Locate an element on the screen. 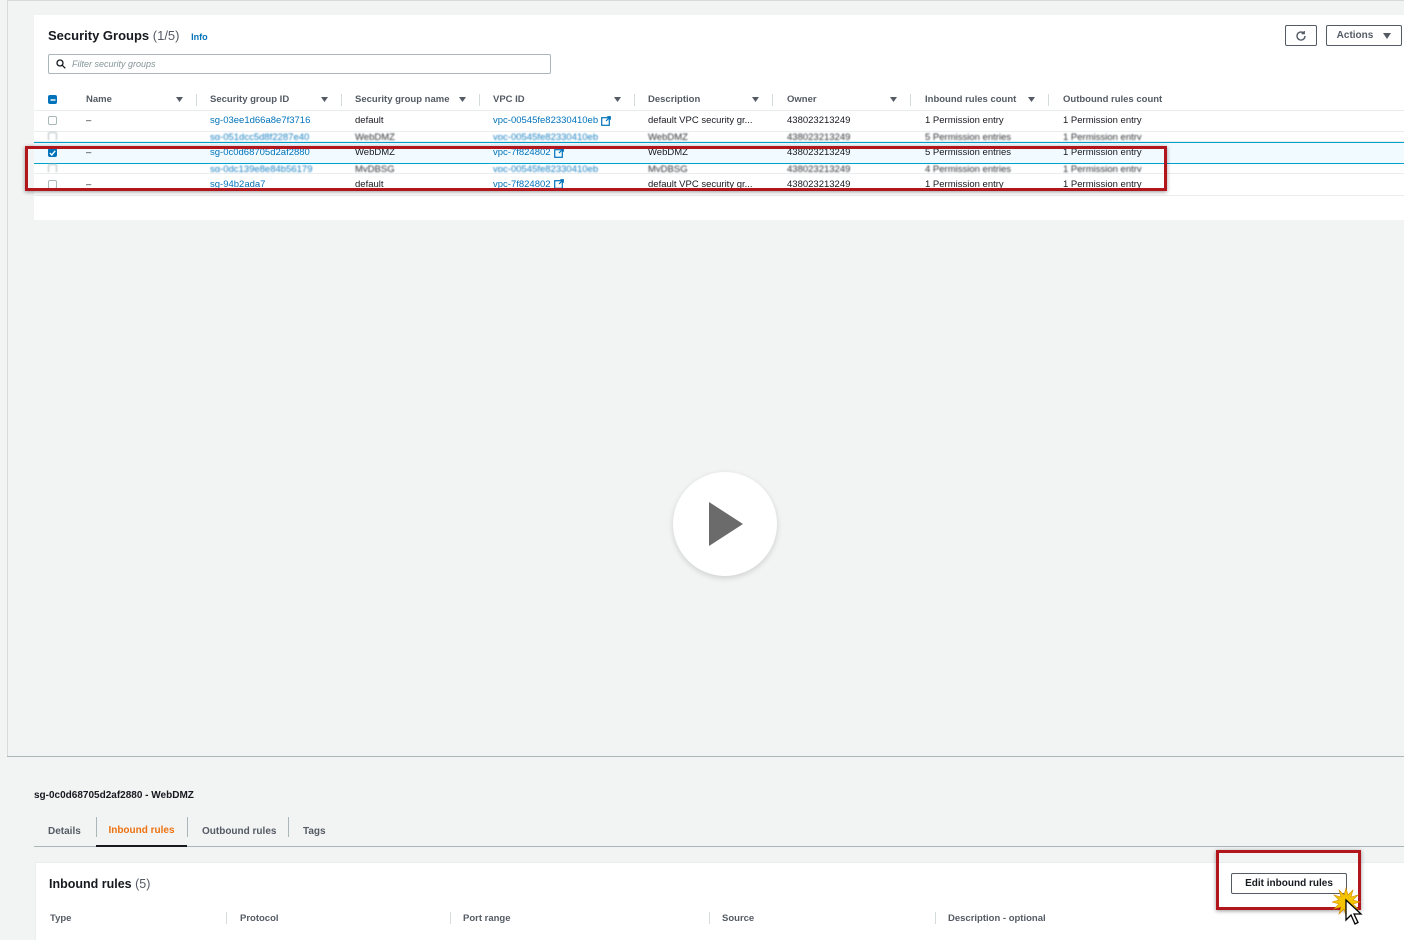  tab-details: Details is located at coordinates (64, 831).